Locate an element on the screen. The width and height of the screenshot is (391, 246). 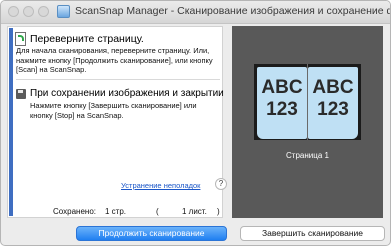
right-page: ABC 123 is located at coordinates (333, 103).